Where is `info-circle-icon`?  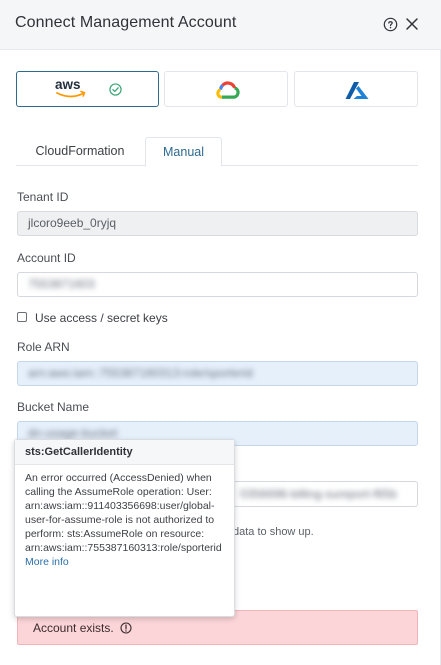
info-circle-icon is located at coordinates (126, 628).